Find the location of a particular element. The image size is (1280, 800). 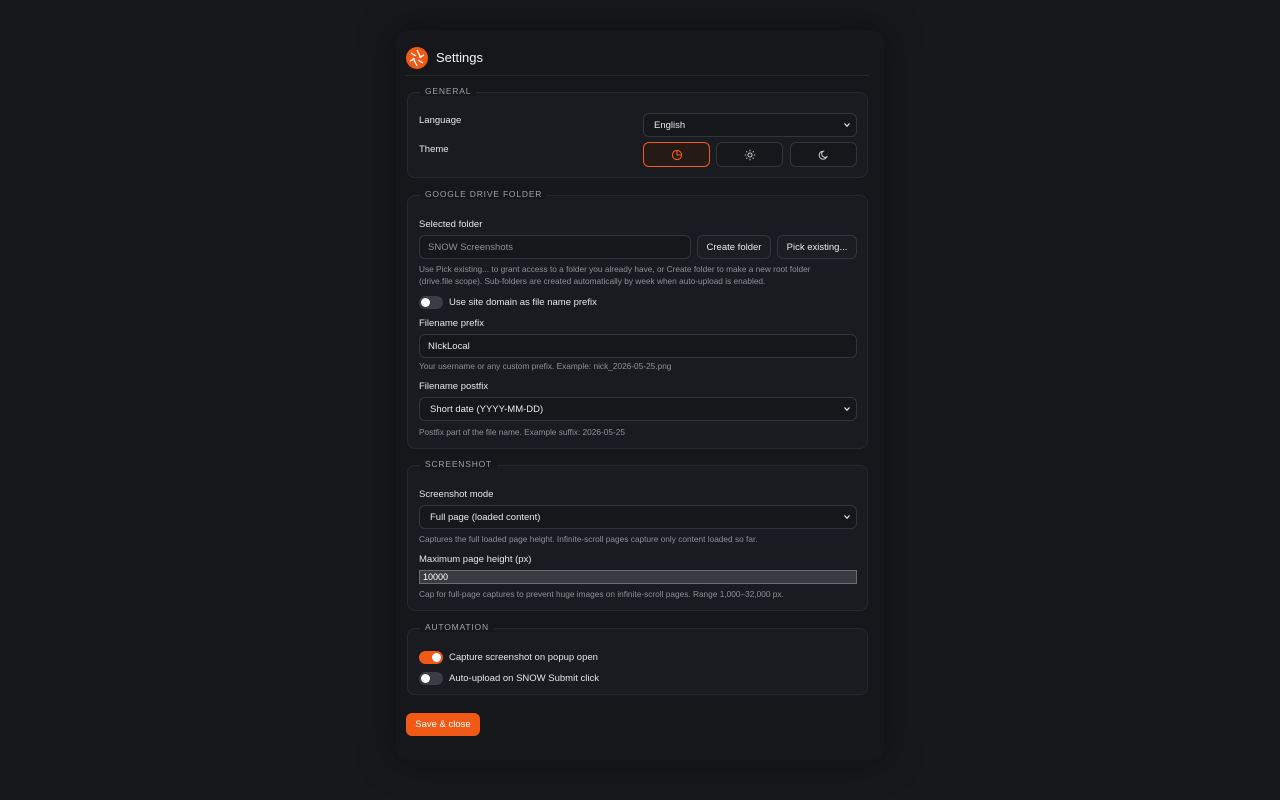

selected-folder-input: SNOW Screenshots is located at coordinates (555, 247).